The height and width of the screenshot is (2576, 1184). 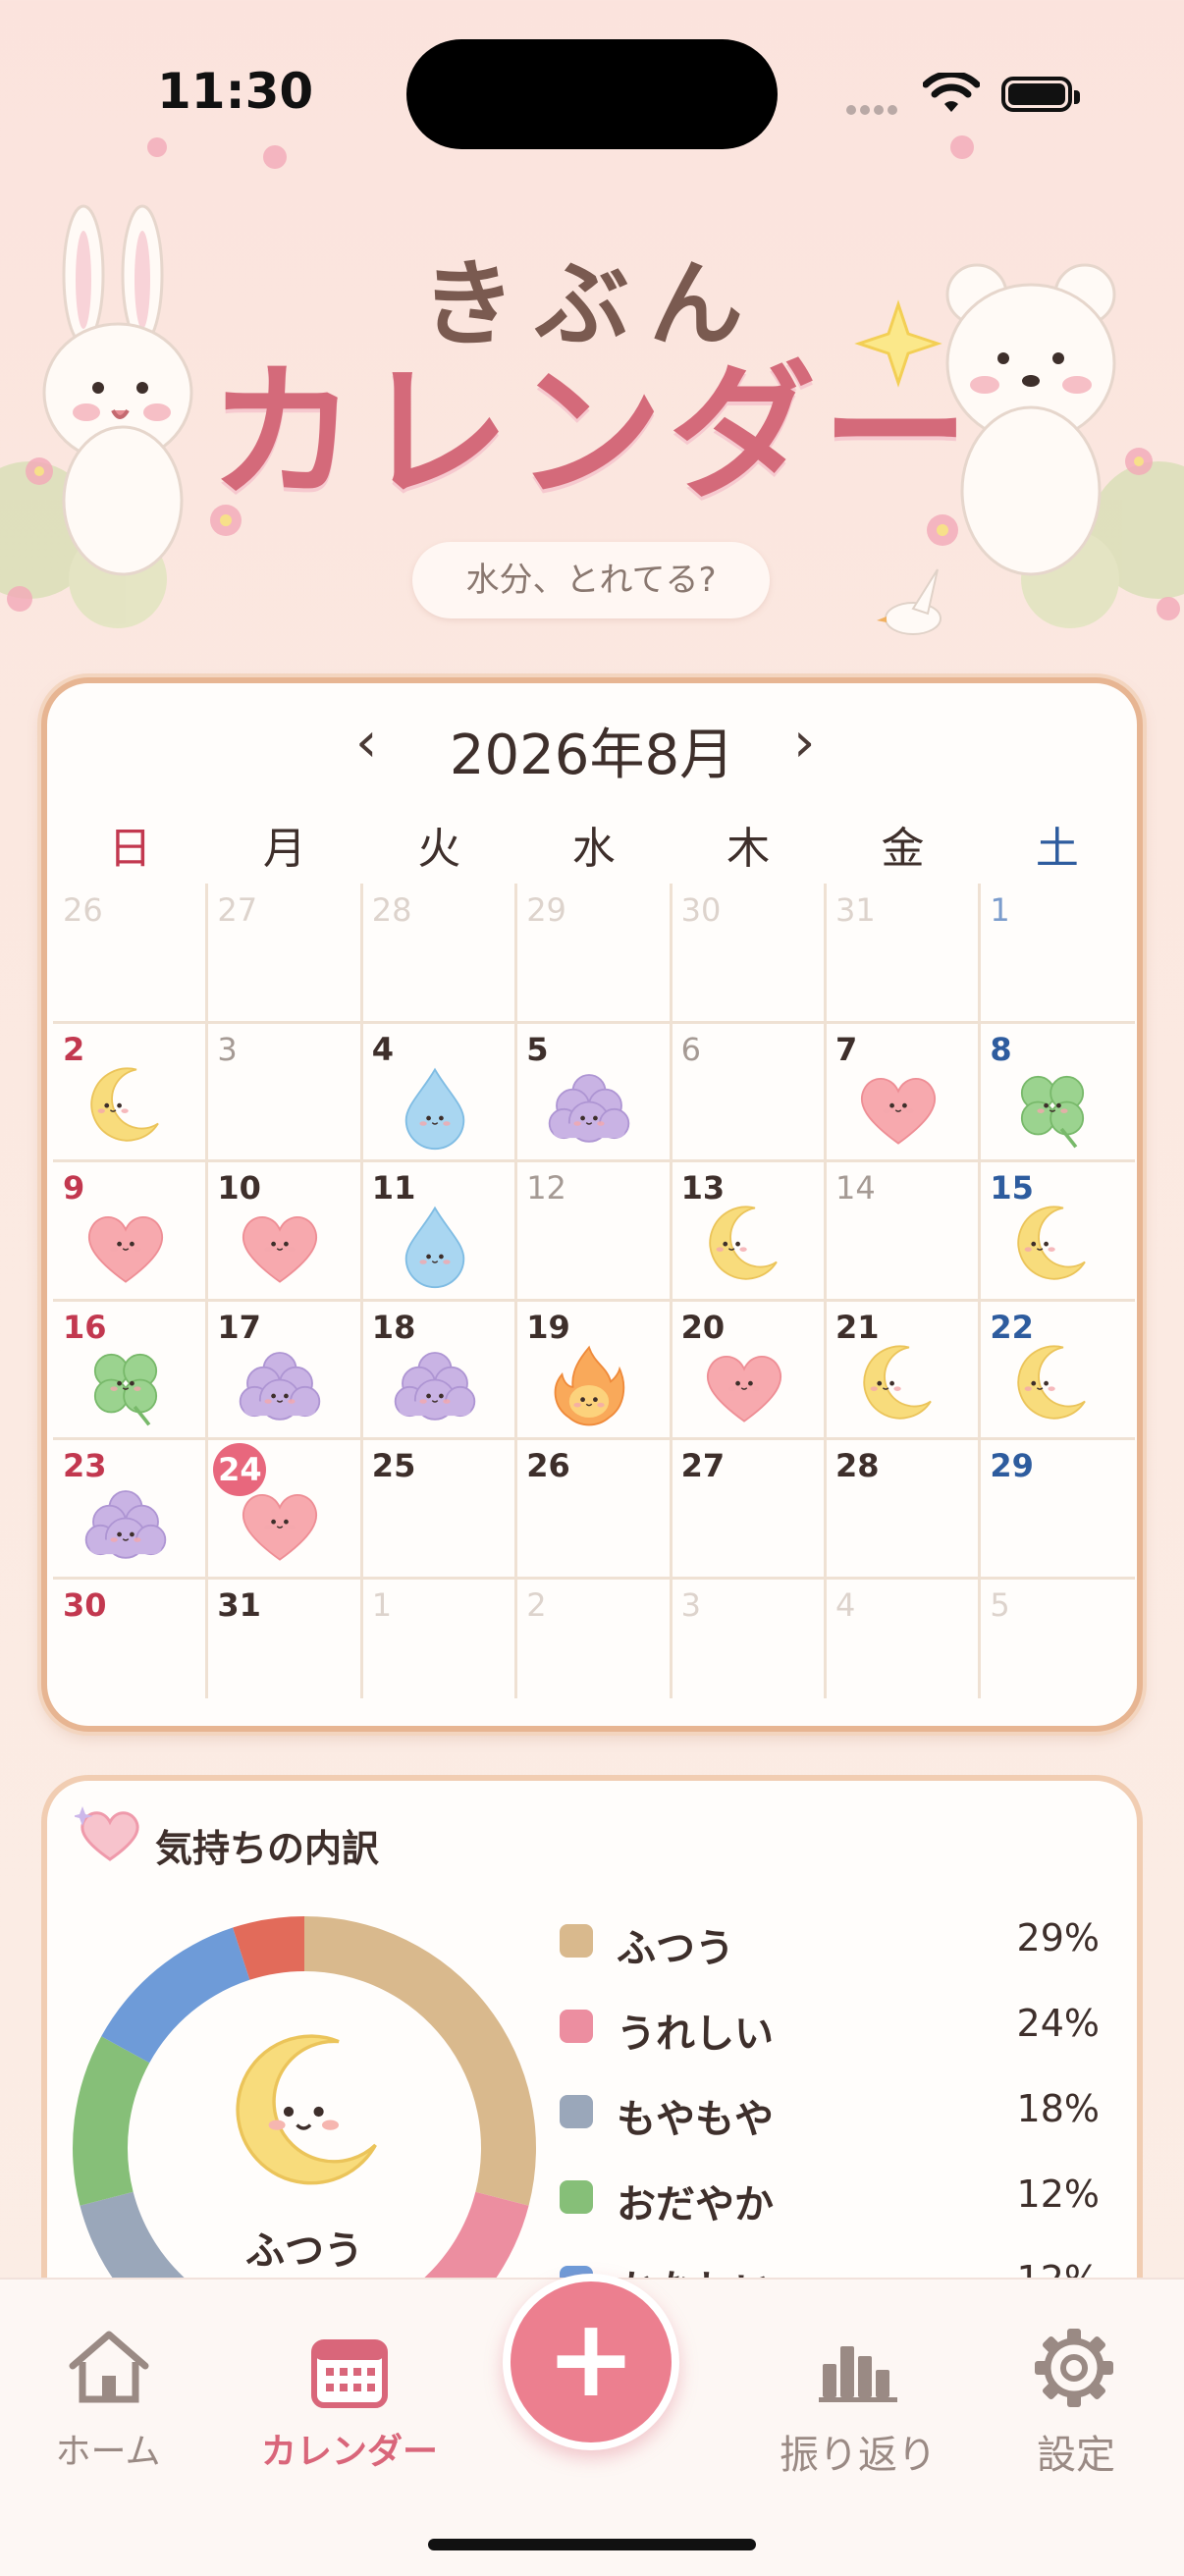 What do you see at coordinates (696, 2119) in the screenshot?
I see `legend-label: もやもや` at bounding box center [696, 2119].